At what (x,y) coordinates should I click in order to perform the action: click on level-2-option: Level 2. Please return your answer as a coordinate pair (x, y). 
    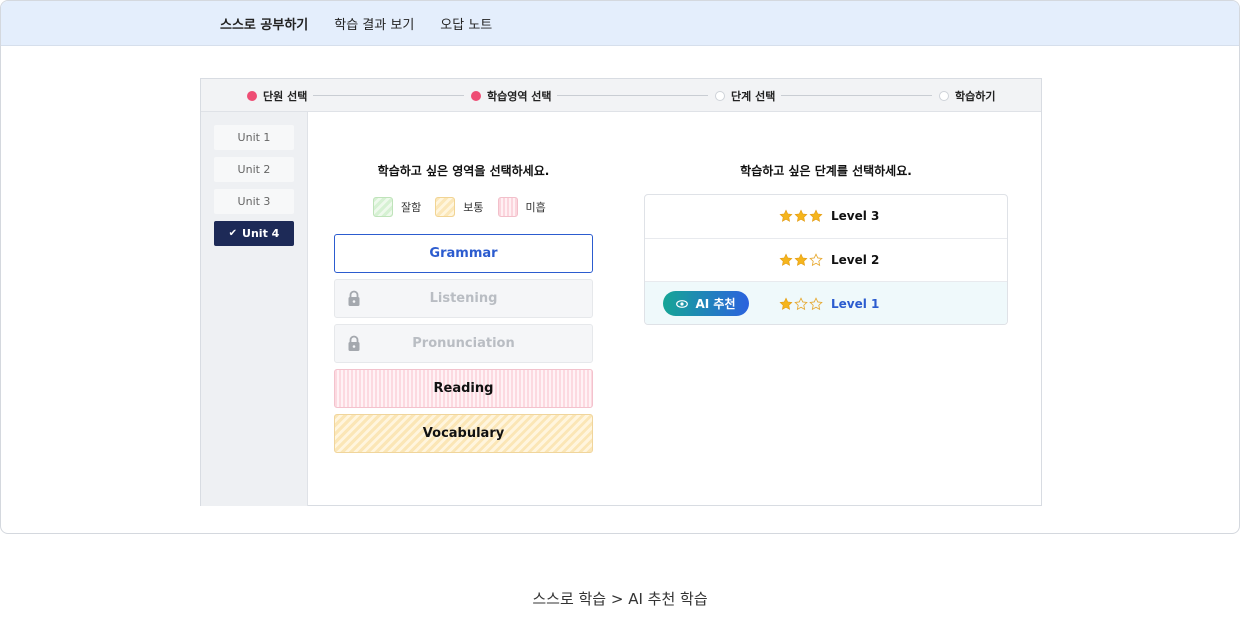
    Looking at the image, I should click on (826, 260).